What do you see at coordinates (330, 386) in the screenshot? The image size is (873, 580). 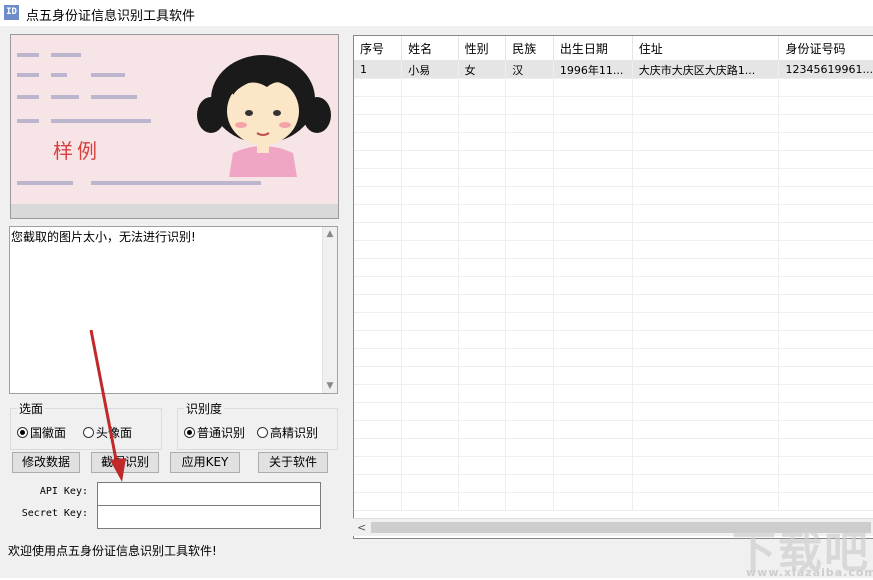 I see `scroll-down-icon: ▼` at bounding box center [330, 386].